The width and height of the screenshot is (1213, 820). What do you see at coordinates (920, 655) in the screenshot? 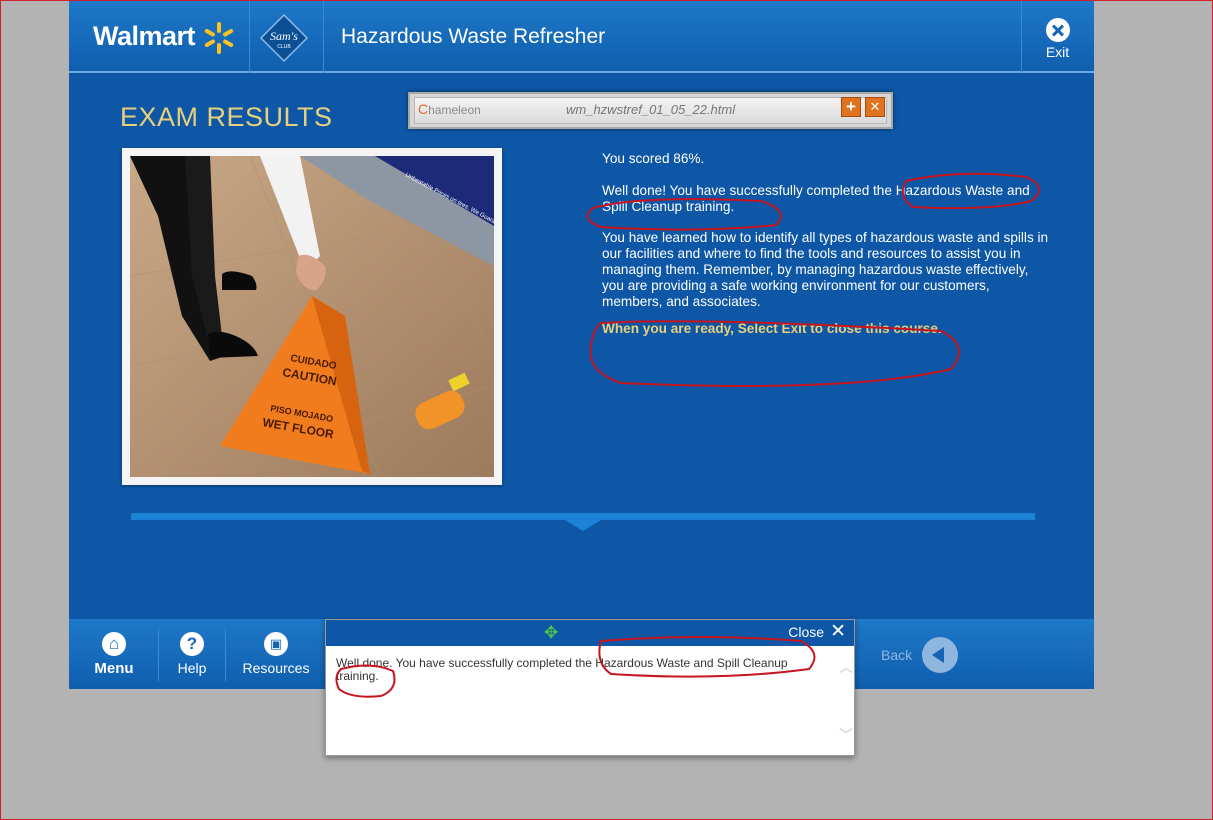
I see `back-button: Back` at bounding box center [920, 655].